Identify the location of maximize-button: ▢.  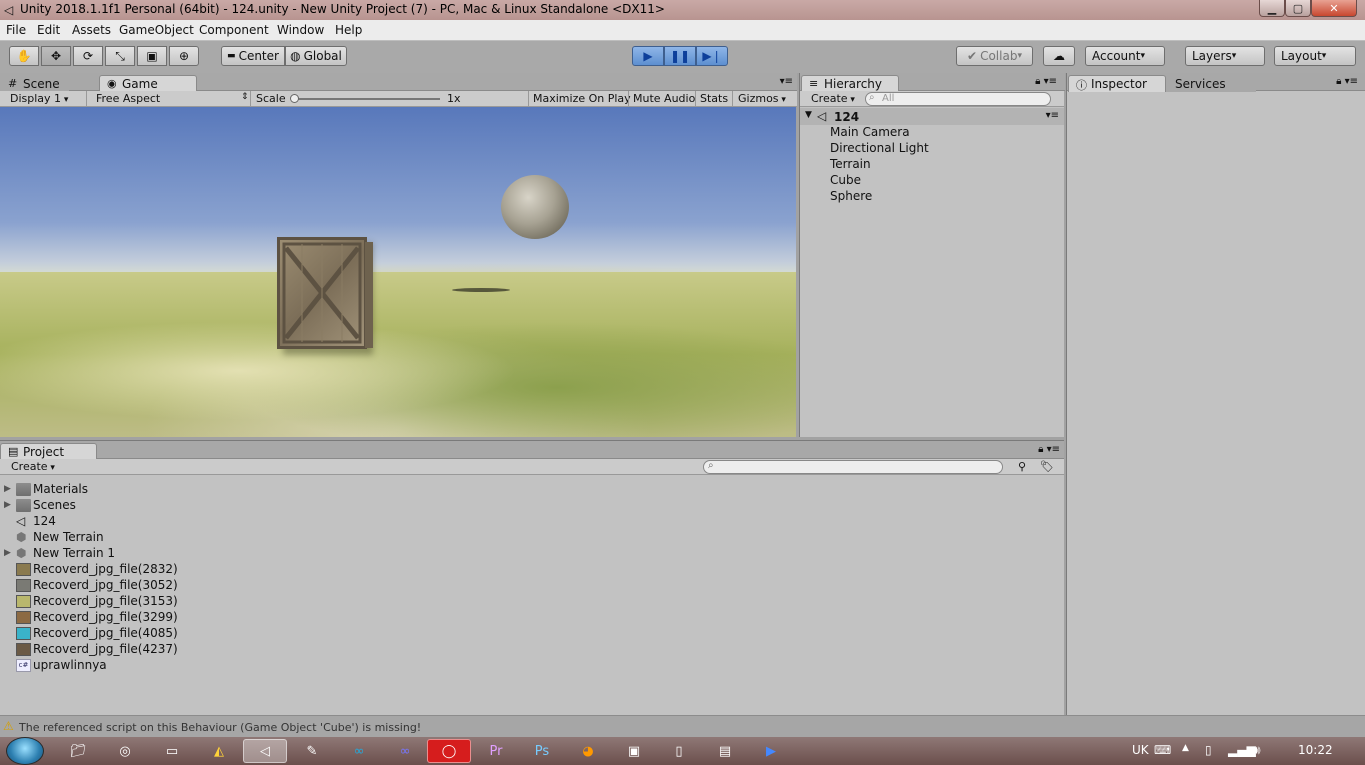
(1298, 8).